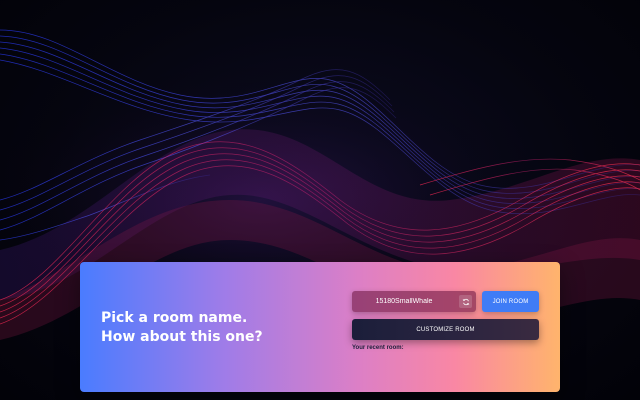  Describe the element at coordinates (445, 329) in the screenshot. I see `customize-room-button: CUSTOMIZE ROOM` at that location.